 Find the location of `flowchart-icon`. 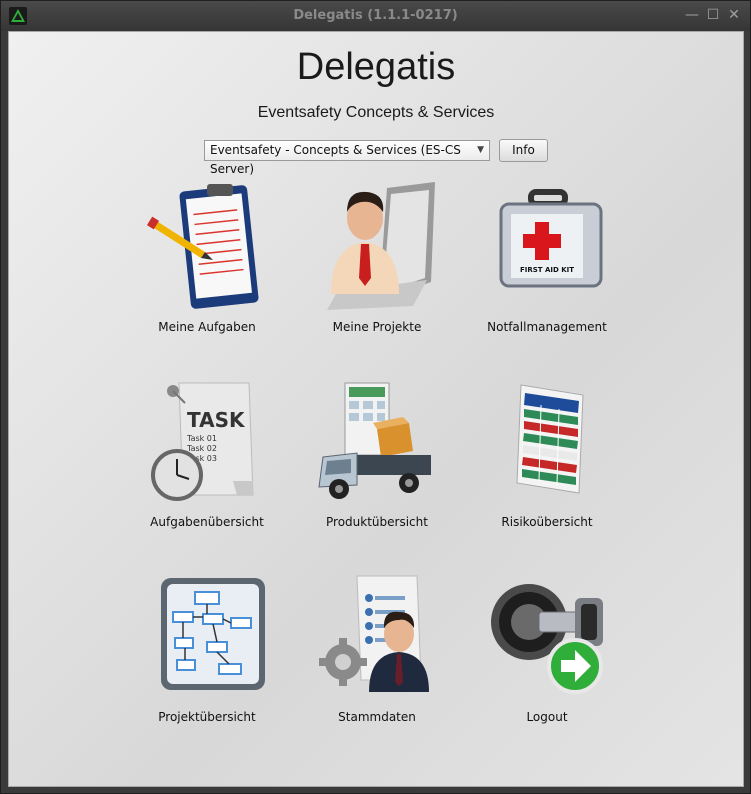

flowchart-icon is located at coordinates (213, 634).